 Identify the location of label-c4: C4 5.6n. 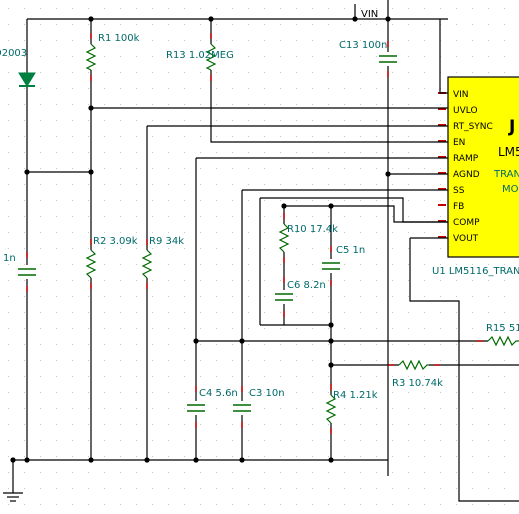
(218, 393).